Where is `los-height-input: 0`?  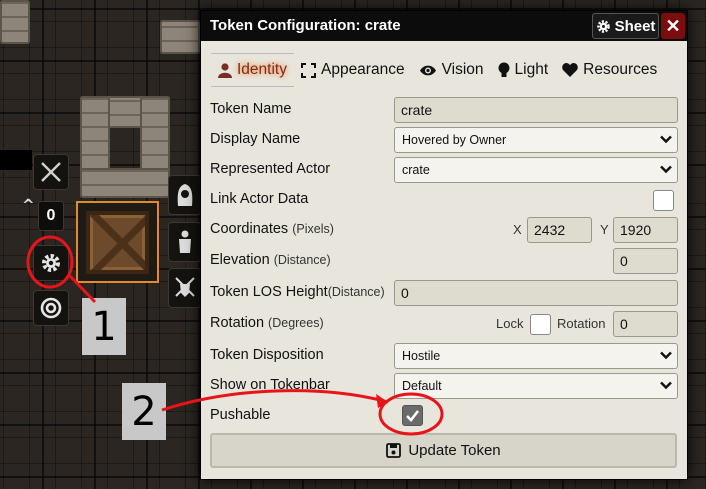
los-height-input: 0 is located at coordinates (536, 293).